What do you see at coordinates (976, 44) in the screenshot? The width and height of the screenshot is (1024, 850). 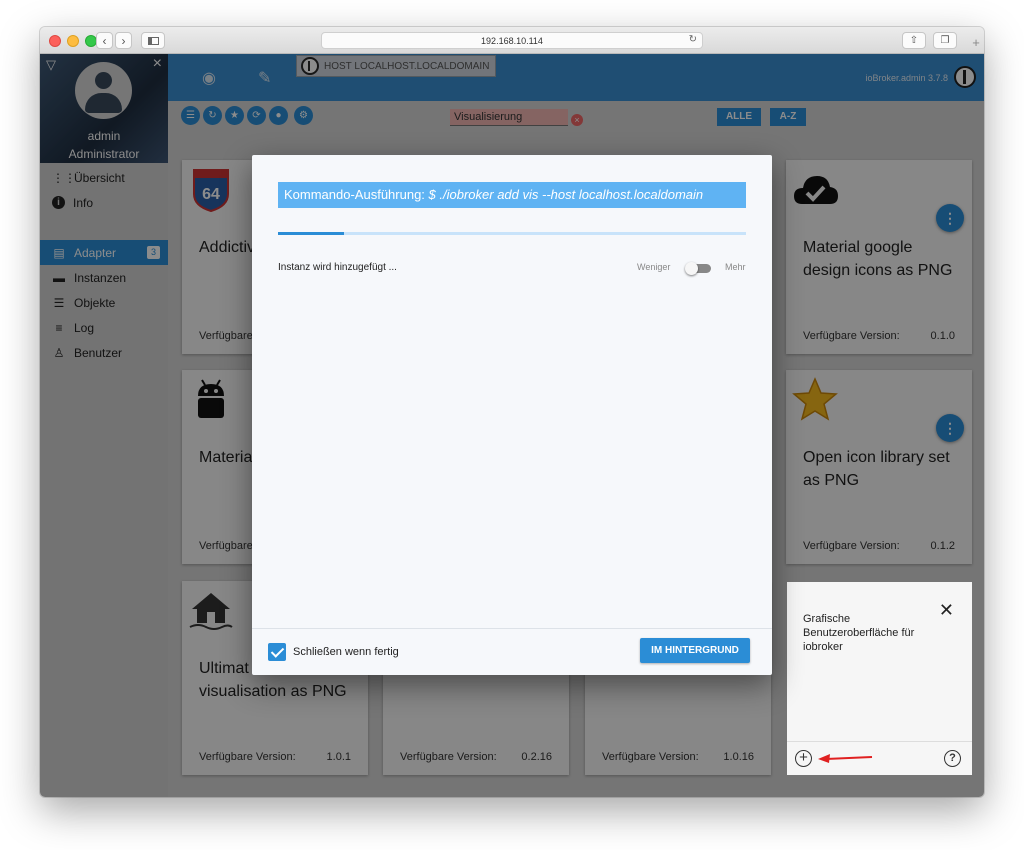 I see `new-tab-button: +` at bounding box center [976, 44].